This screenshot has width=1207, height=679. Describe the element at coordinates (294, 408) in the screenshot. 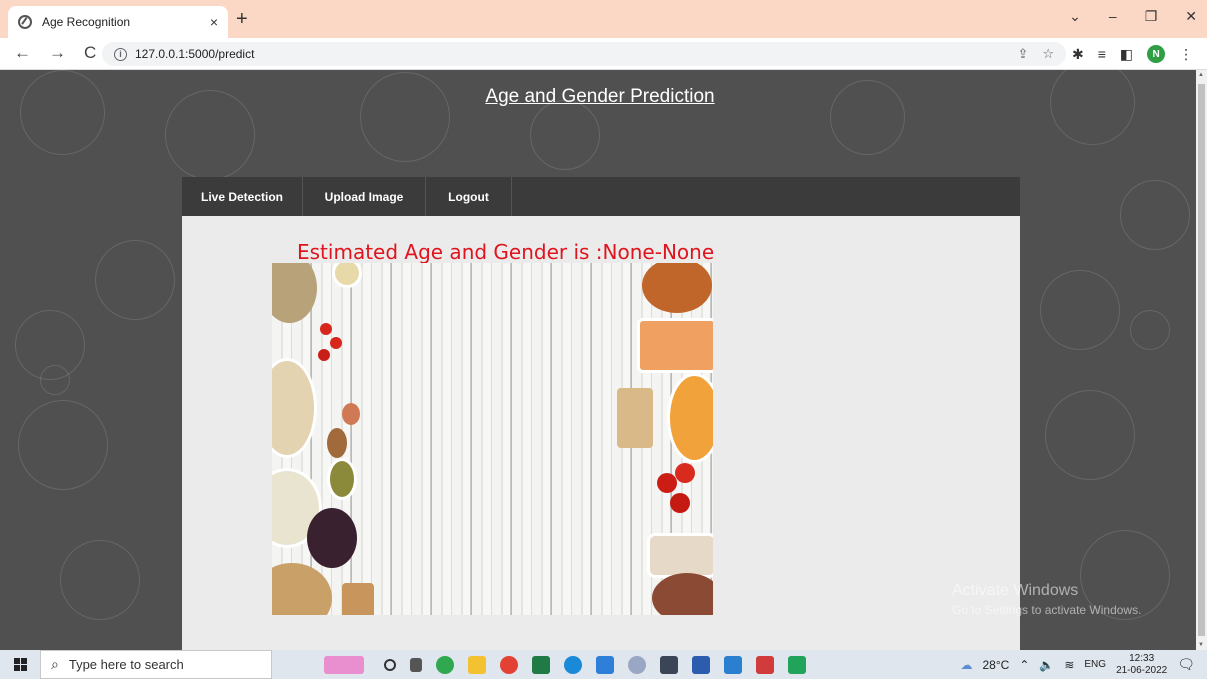

I see `salad-bowl` at that location.